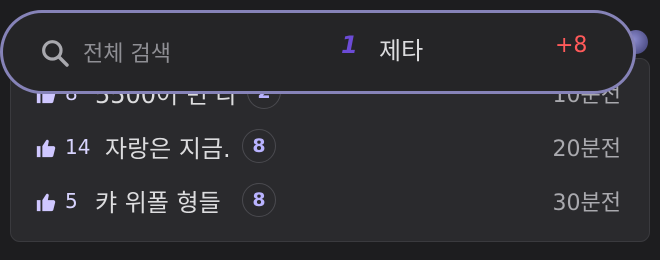 The width and height of the screenshot is (660, 260). I want to click on rank-change: +8, so click(571, 45).